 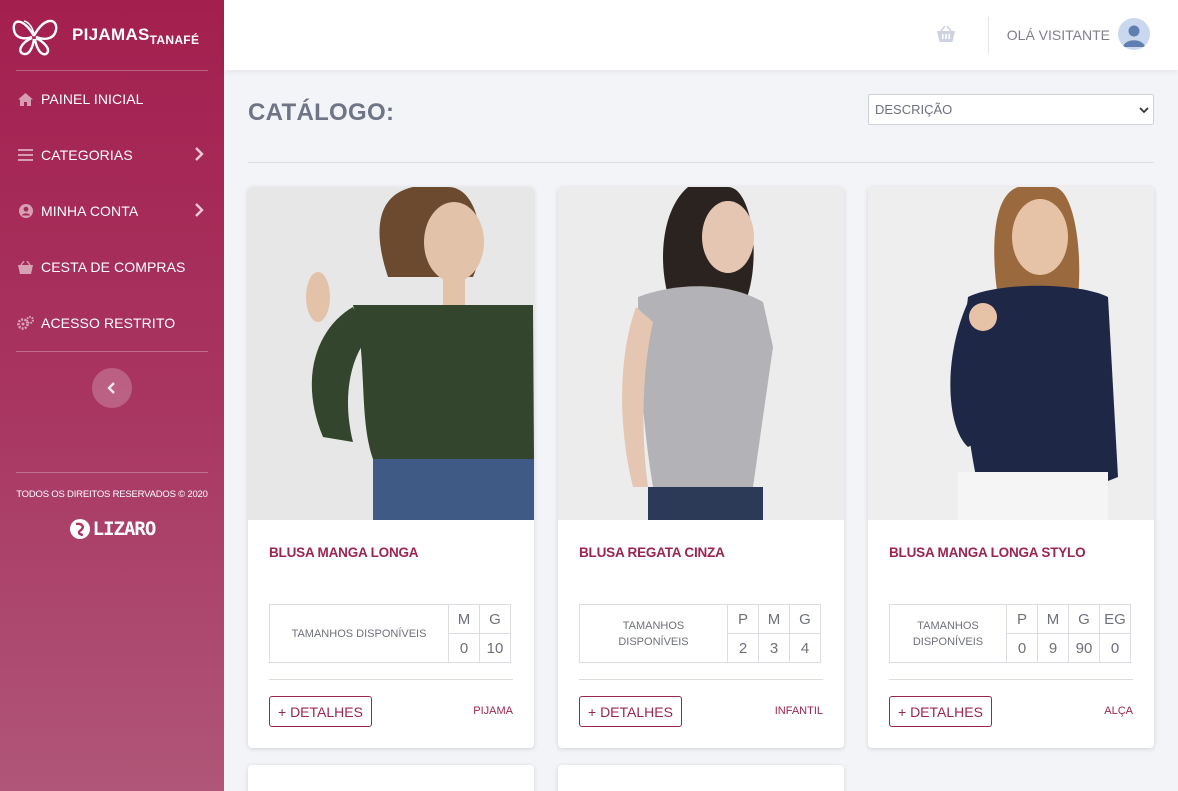 I want to click on brand: PIJAMASTANAFÉ, so click(x=112, y=35).